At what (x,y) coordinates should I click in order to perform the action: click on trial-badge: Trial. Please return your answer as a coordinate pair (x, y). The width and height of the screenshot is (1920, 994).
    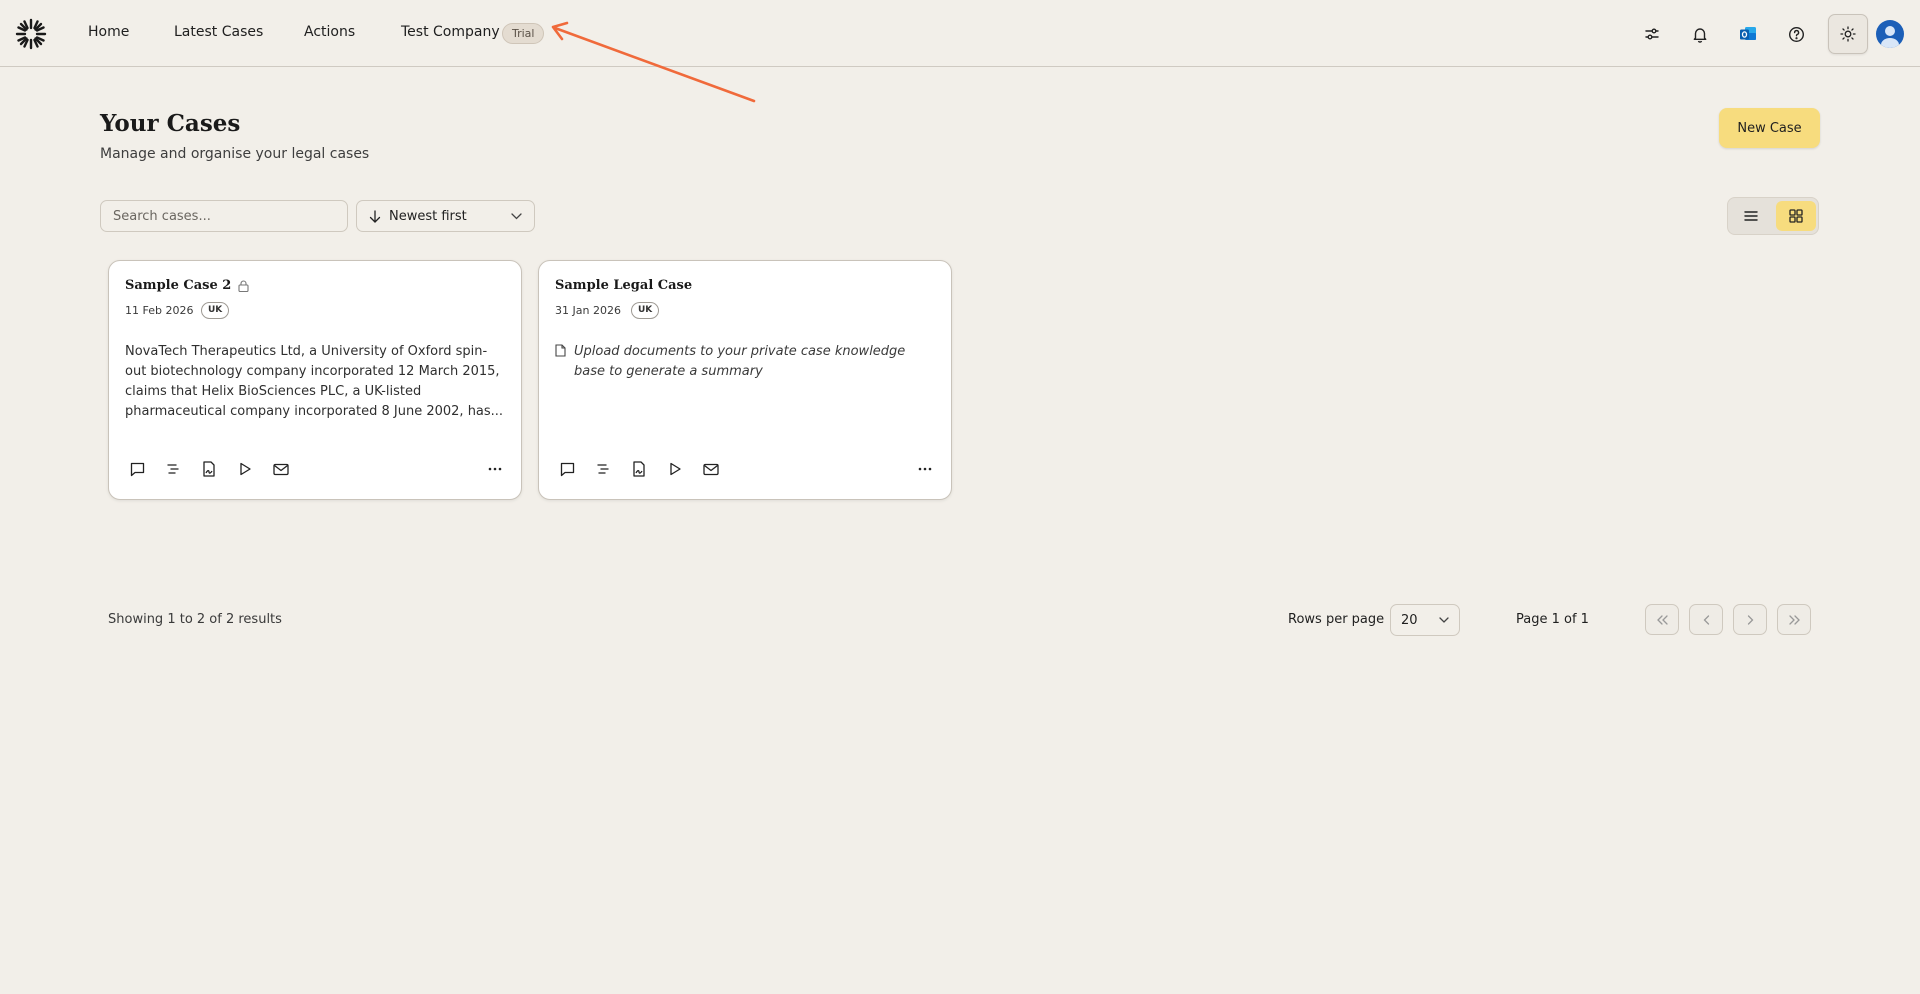
    Looking at the image, I should click on (523, 33).